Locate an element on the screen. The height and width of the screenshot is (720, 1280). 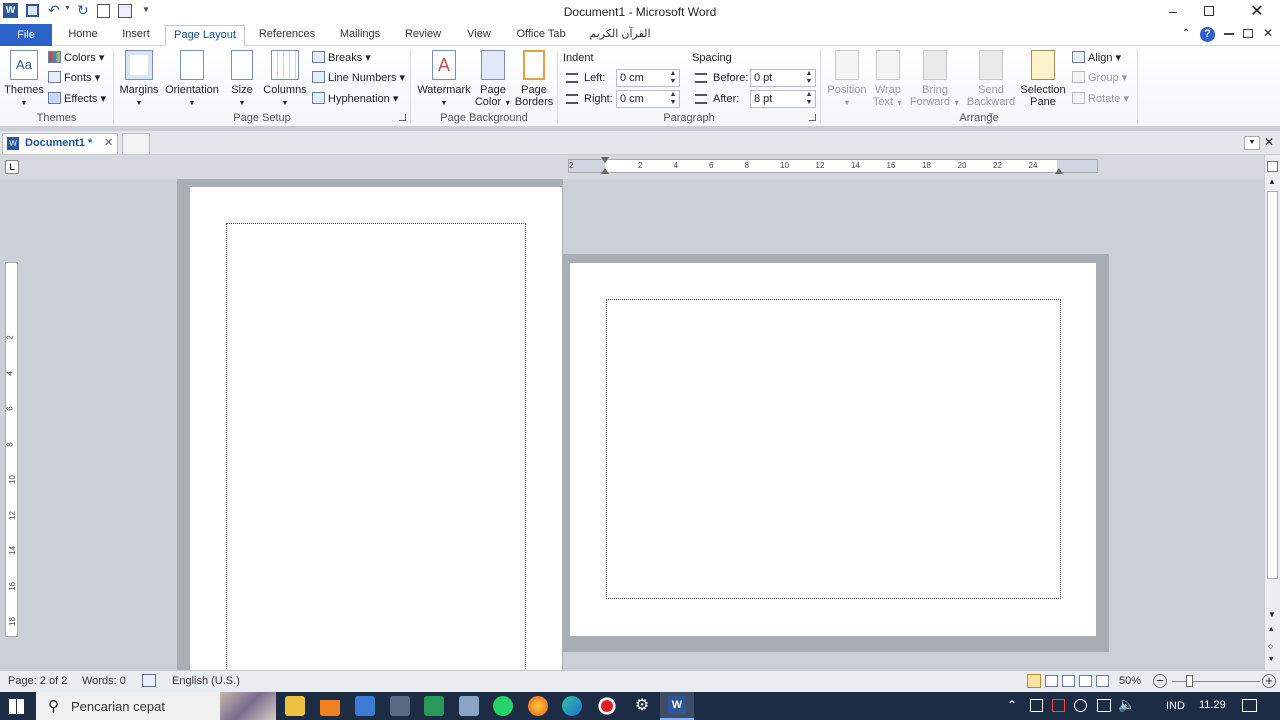
left-indent-marker is located at coordinates (605, 171).